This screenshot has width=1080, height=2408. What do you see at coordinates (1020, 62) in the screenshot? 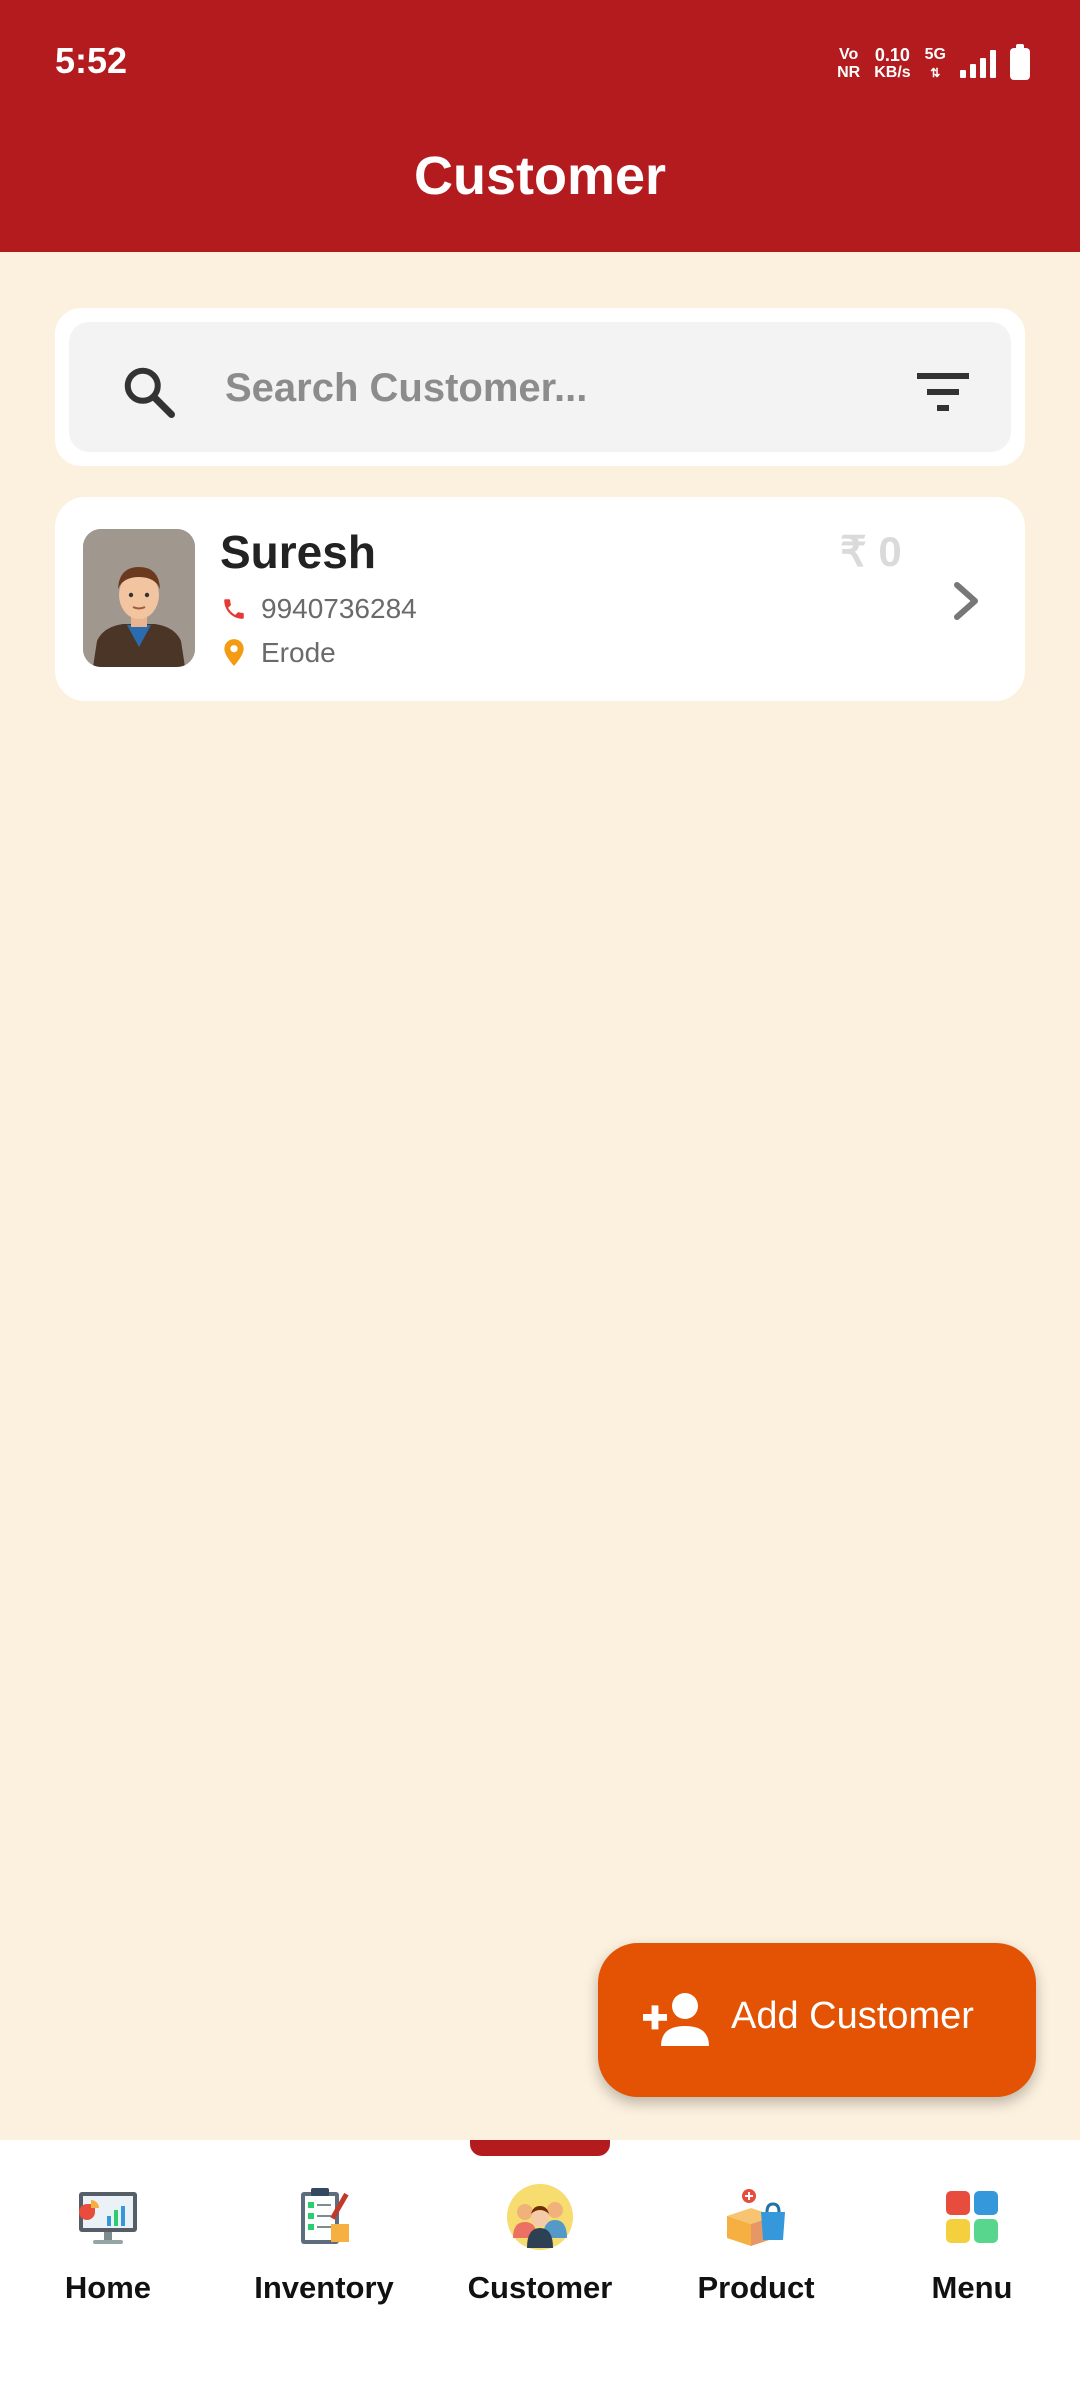
I see `battery-icon` at bounding box center [1020, 62].